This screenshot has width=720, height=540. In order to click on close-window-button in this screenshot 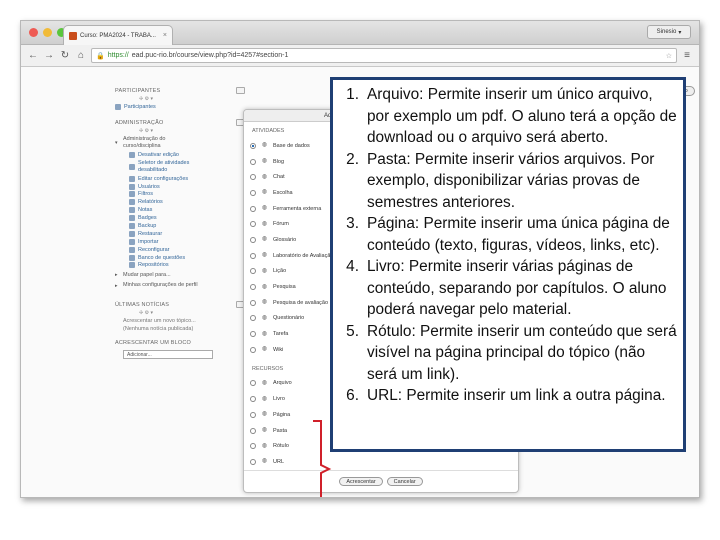, I will do `click(33, 32)`.